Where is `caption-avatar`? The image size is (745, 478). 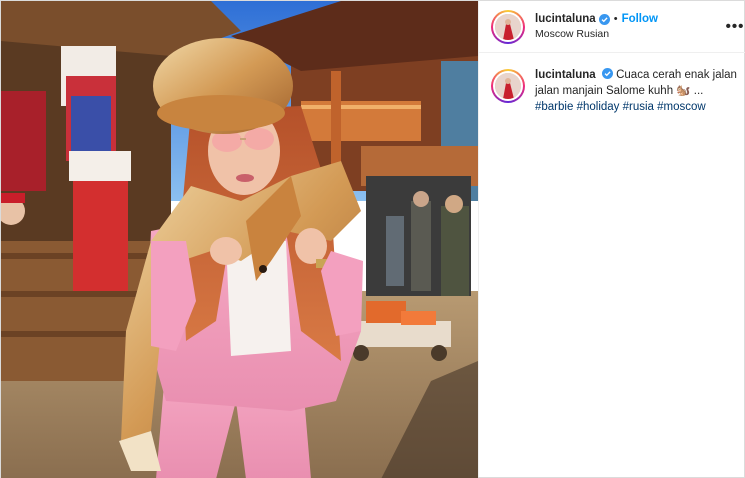 caption-avatar is located at coordinates (508, 86).